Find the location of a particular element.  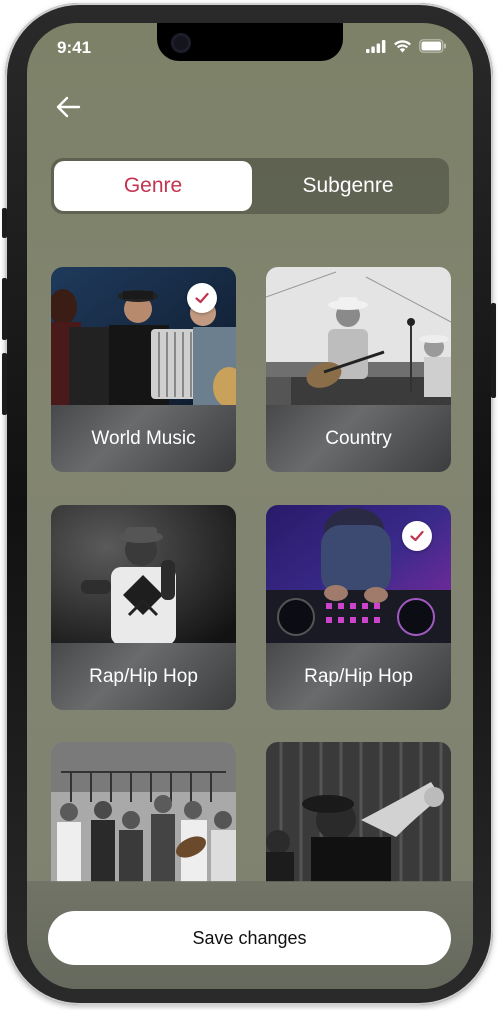

genre-card-world-music: World Music is located at coordinates (143, 369).